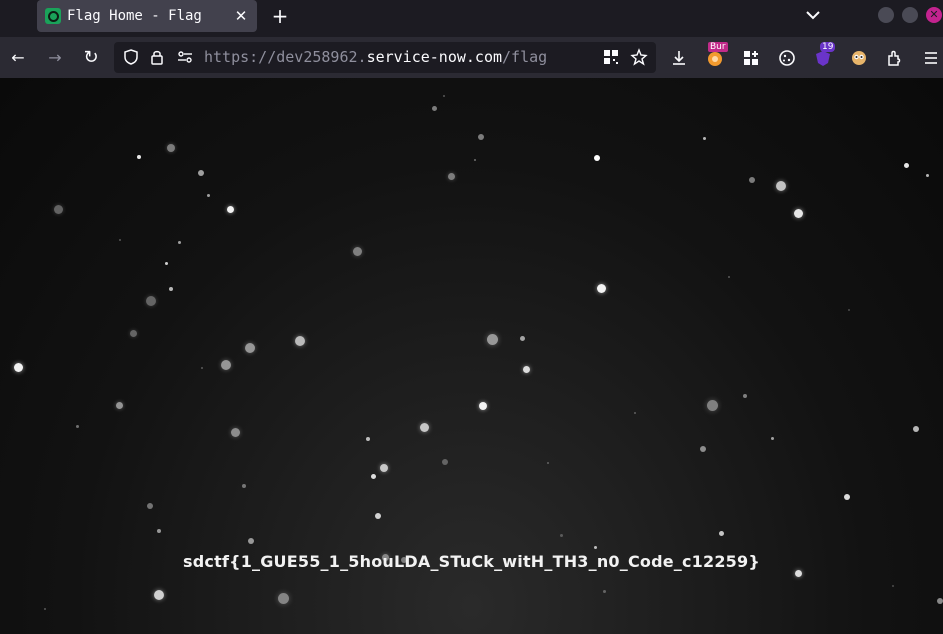 Image resolution: width=943 pixels, height=634 pixels. I want to click on menu-icon, so click(931, 58).